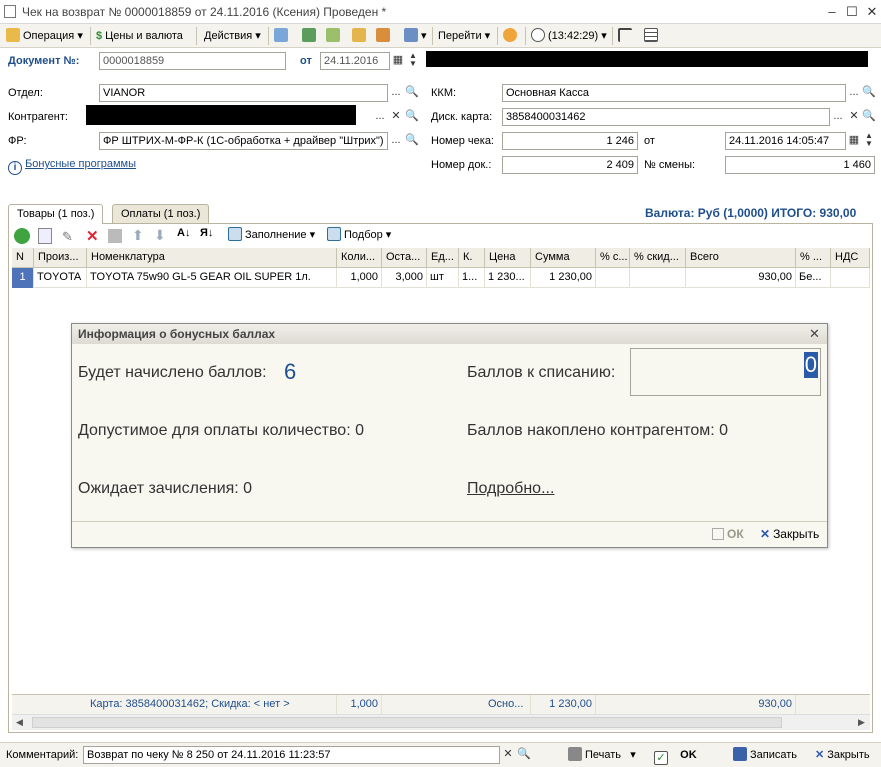 The image size is (881, 767). What do you see at coordinates (850, 258) in the screenshot?
I see `col-vat: НДС` at bounding box center [850, 258].